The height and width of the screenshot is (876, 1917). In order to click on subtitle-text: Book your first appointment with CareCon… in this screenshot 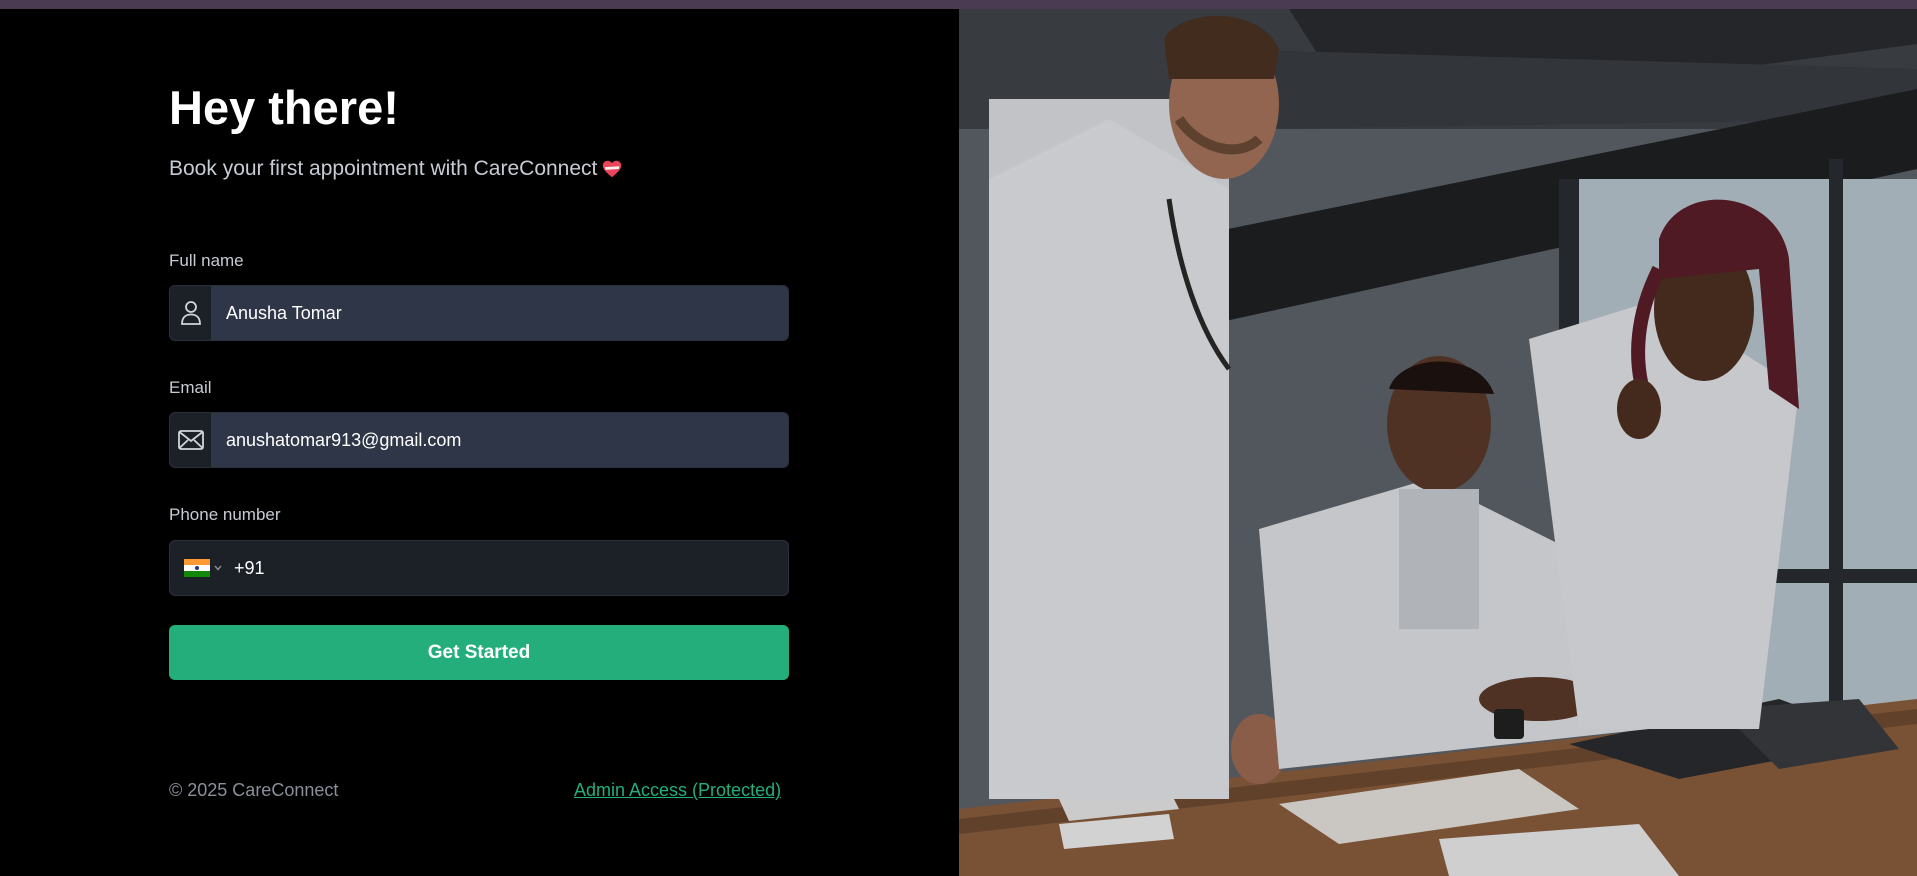, I will do `click(383, 168)`.